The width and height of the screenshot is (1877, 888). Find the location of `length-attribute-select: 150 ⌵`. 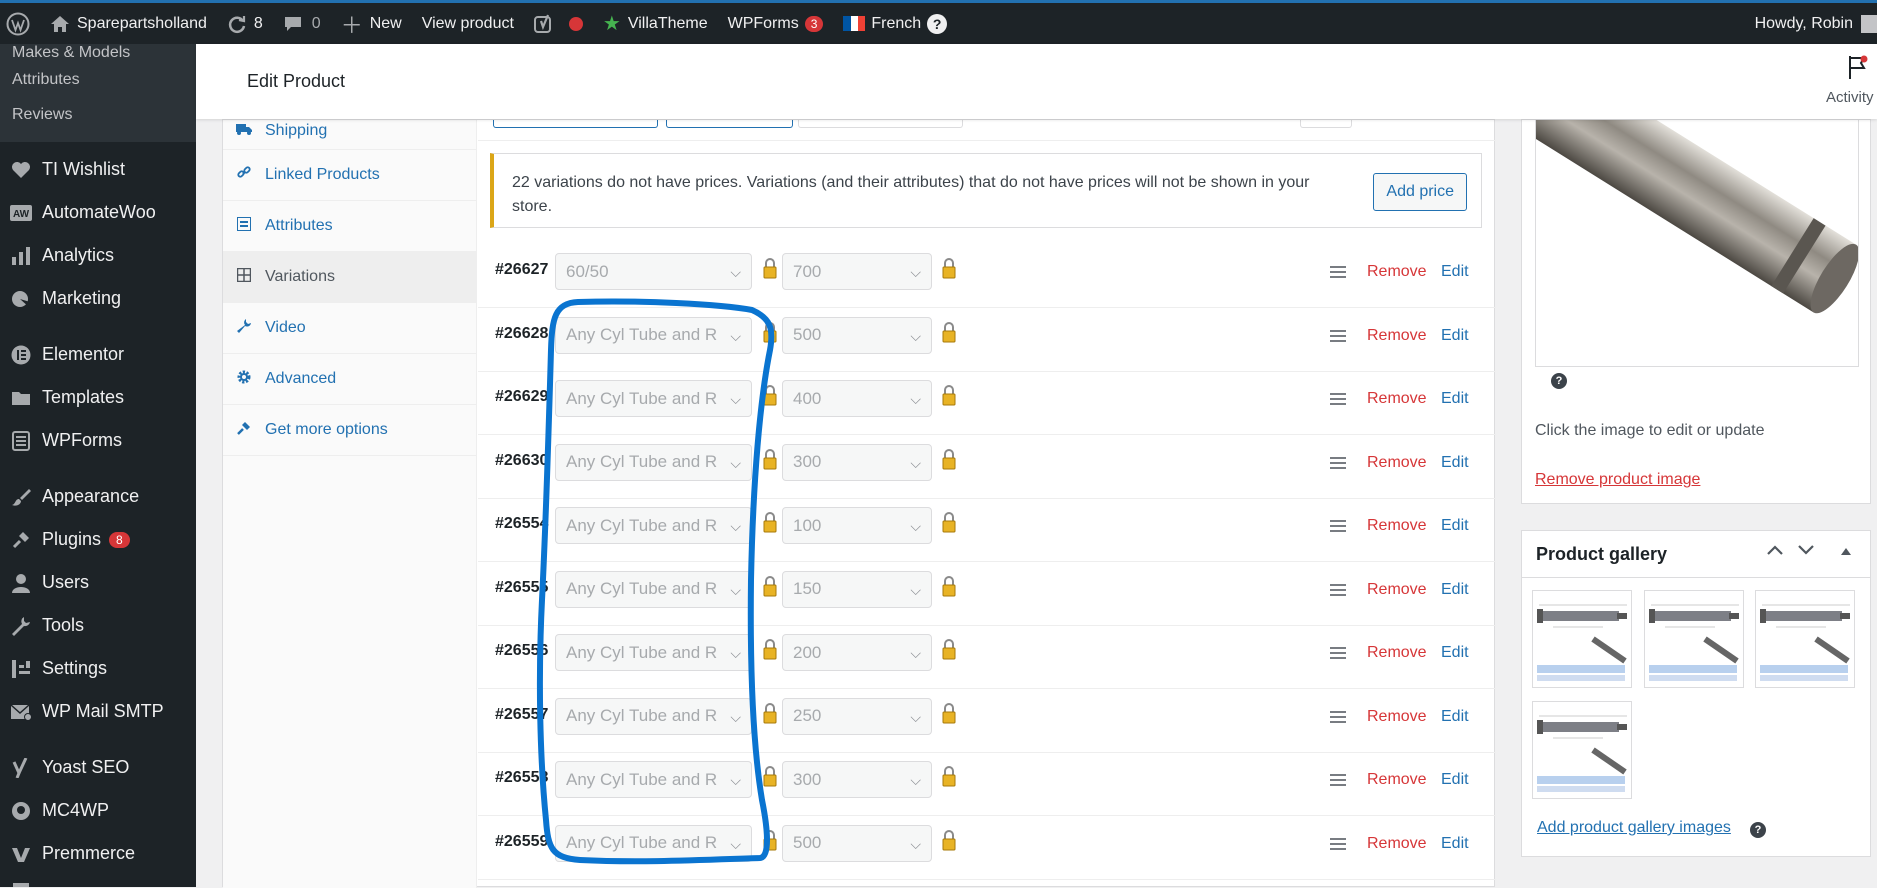

length-attribute-select: 150 ⌵ is located at coordinates (857, 589).